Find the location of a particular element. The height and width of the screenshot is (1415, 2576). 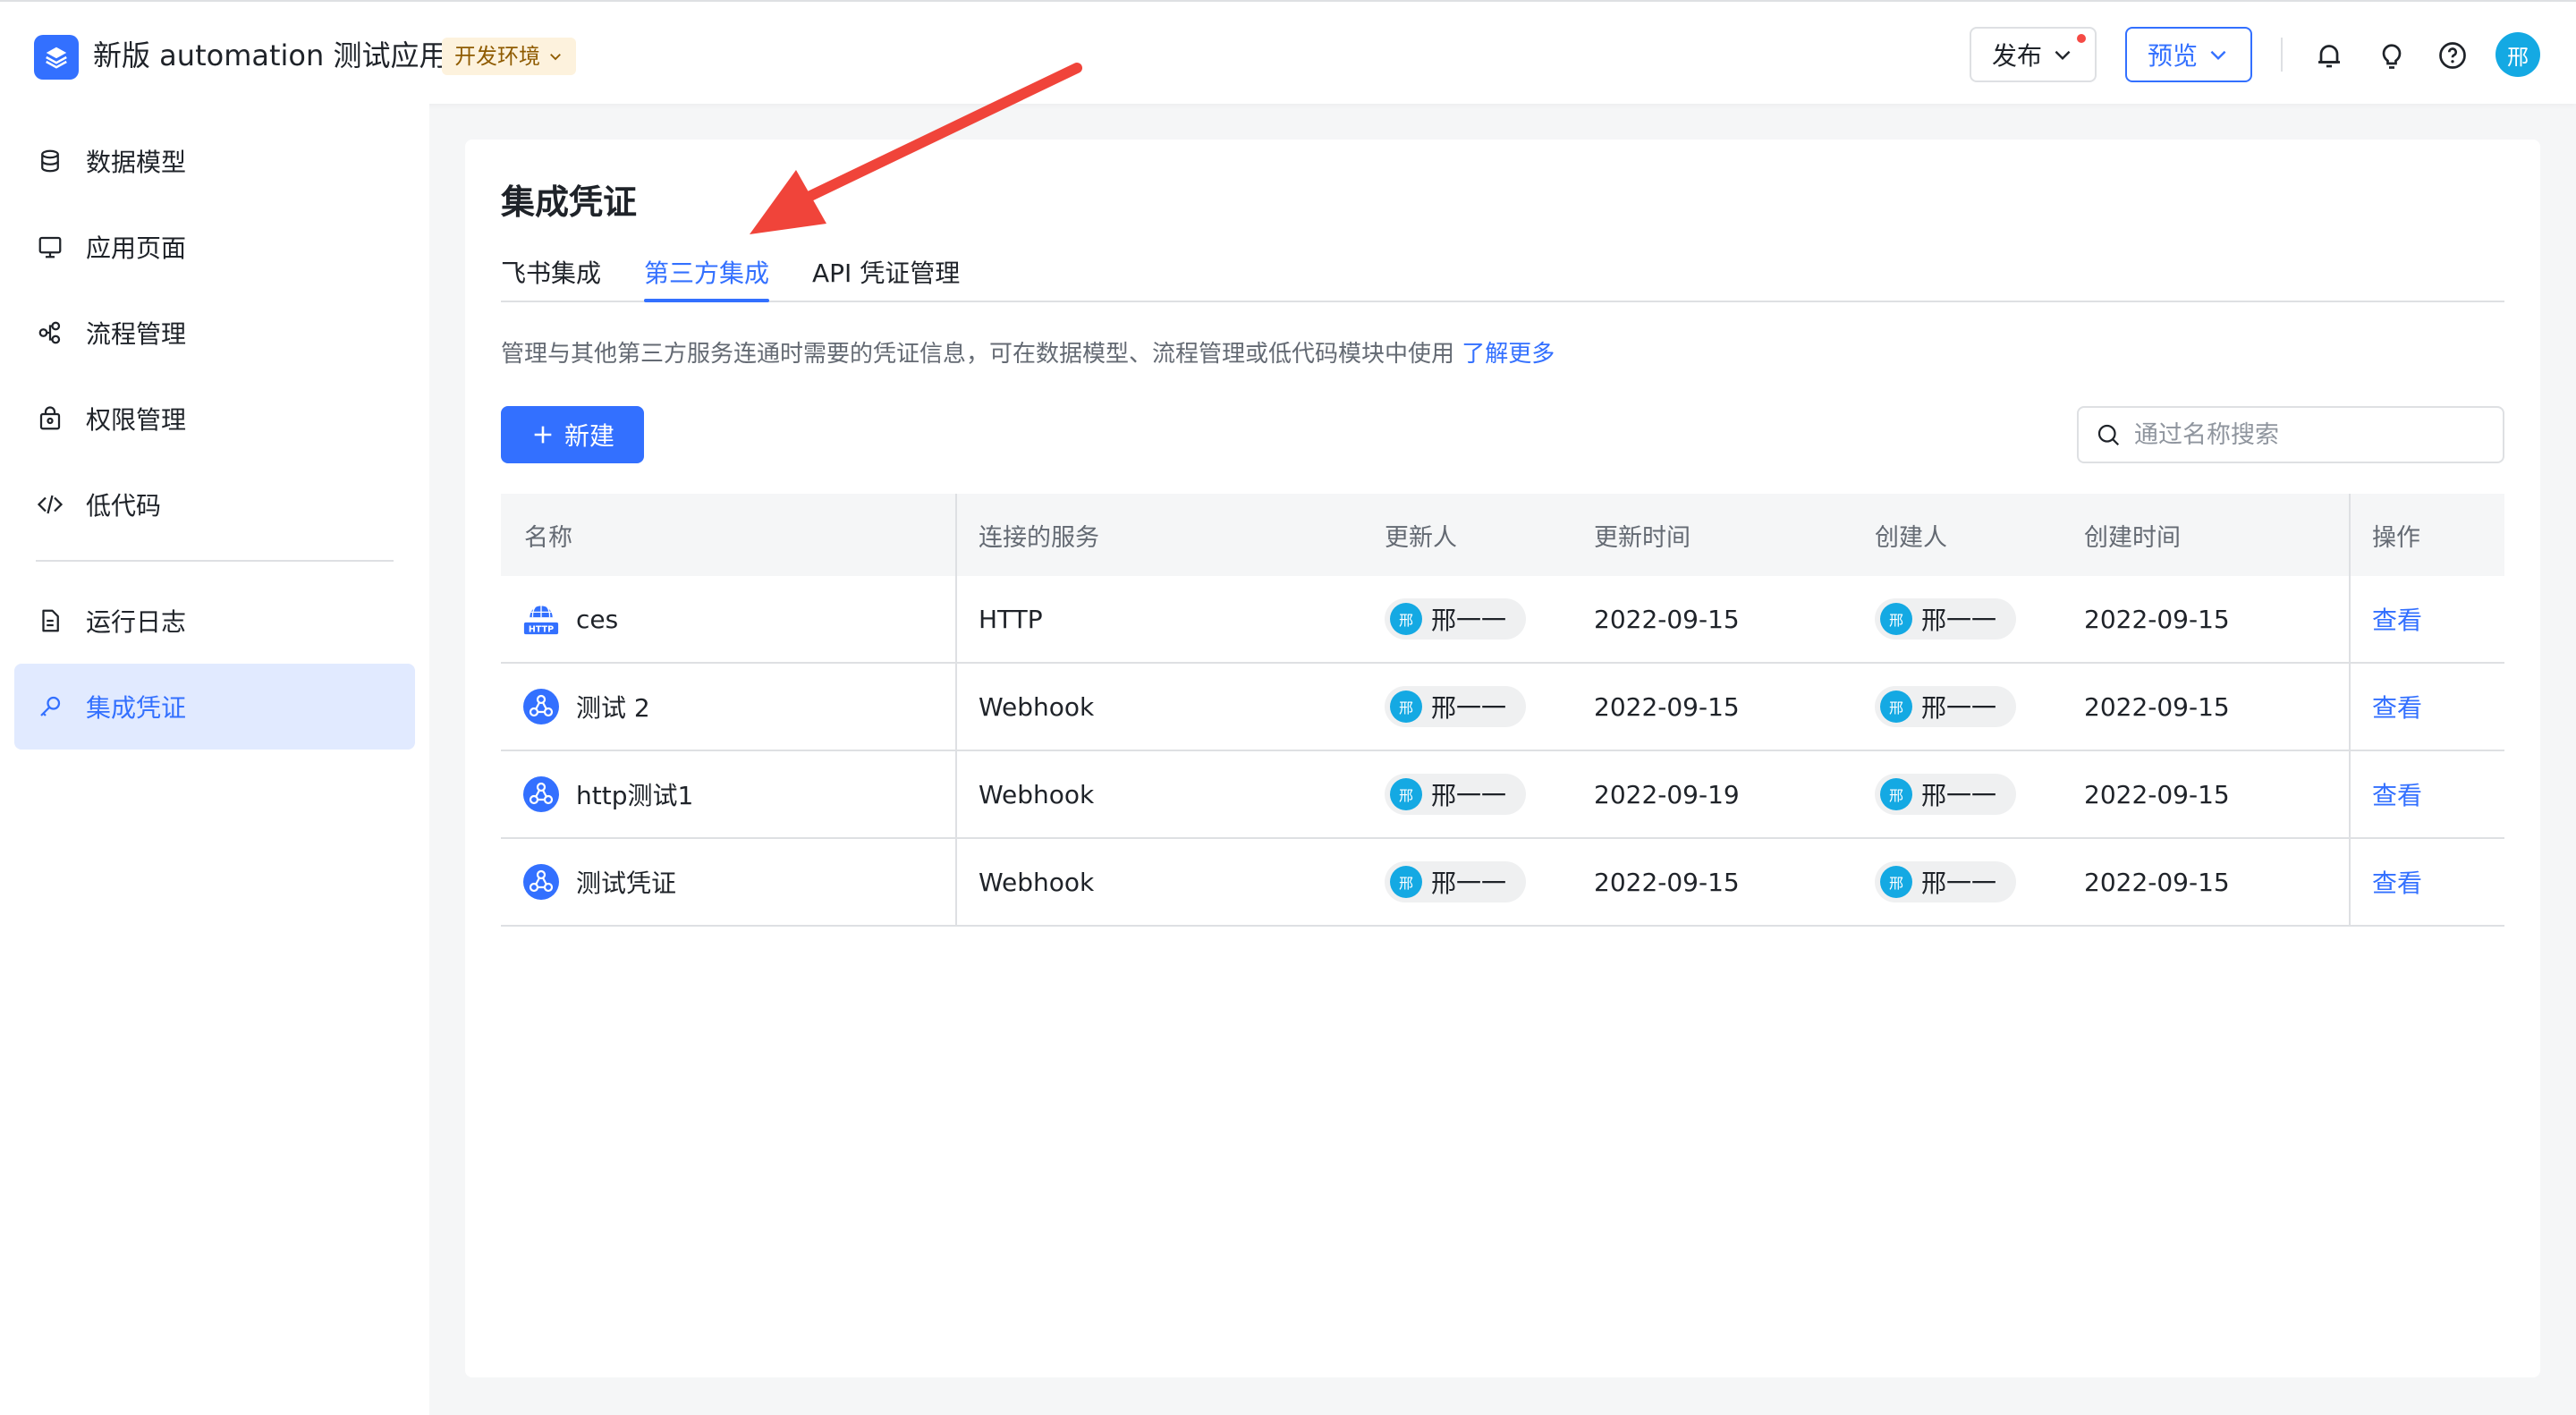

app-title: 新版 automation 测试应用 is located at coordinates (270, 55).